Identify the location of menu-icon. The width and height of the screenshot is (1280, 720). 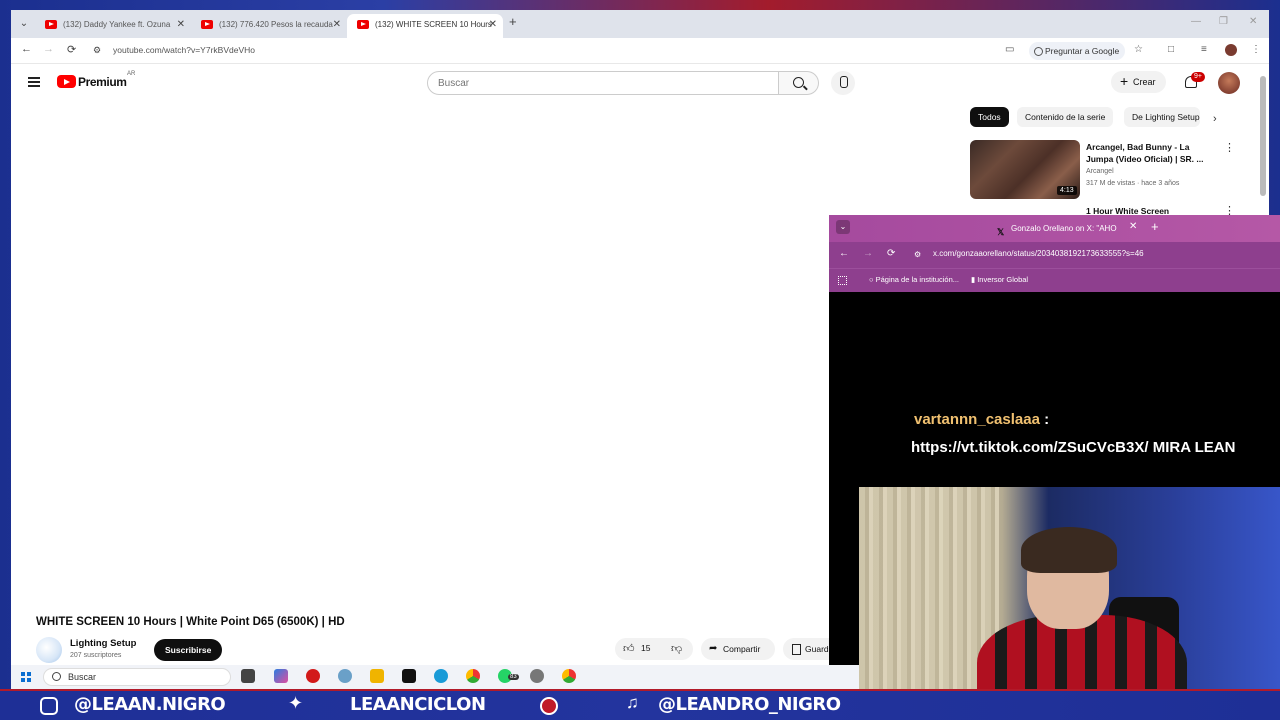
(34, 82).